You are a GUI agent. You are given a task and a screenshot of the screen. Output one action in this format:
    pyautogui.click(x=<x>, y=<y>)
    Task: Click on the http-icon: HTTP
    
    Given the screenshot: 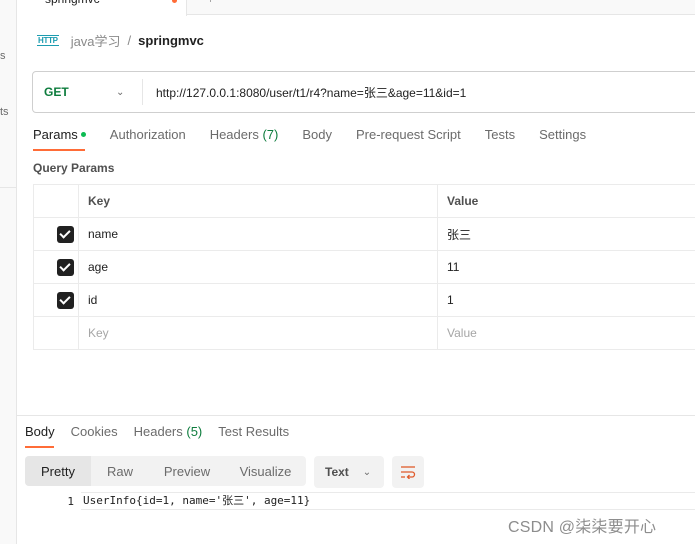 What is the action you would take?
    pyautogui.click(x=48, y=40)
    